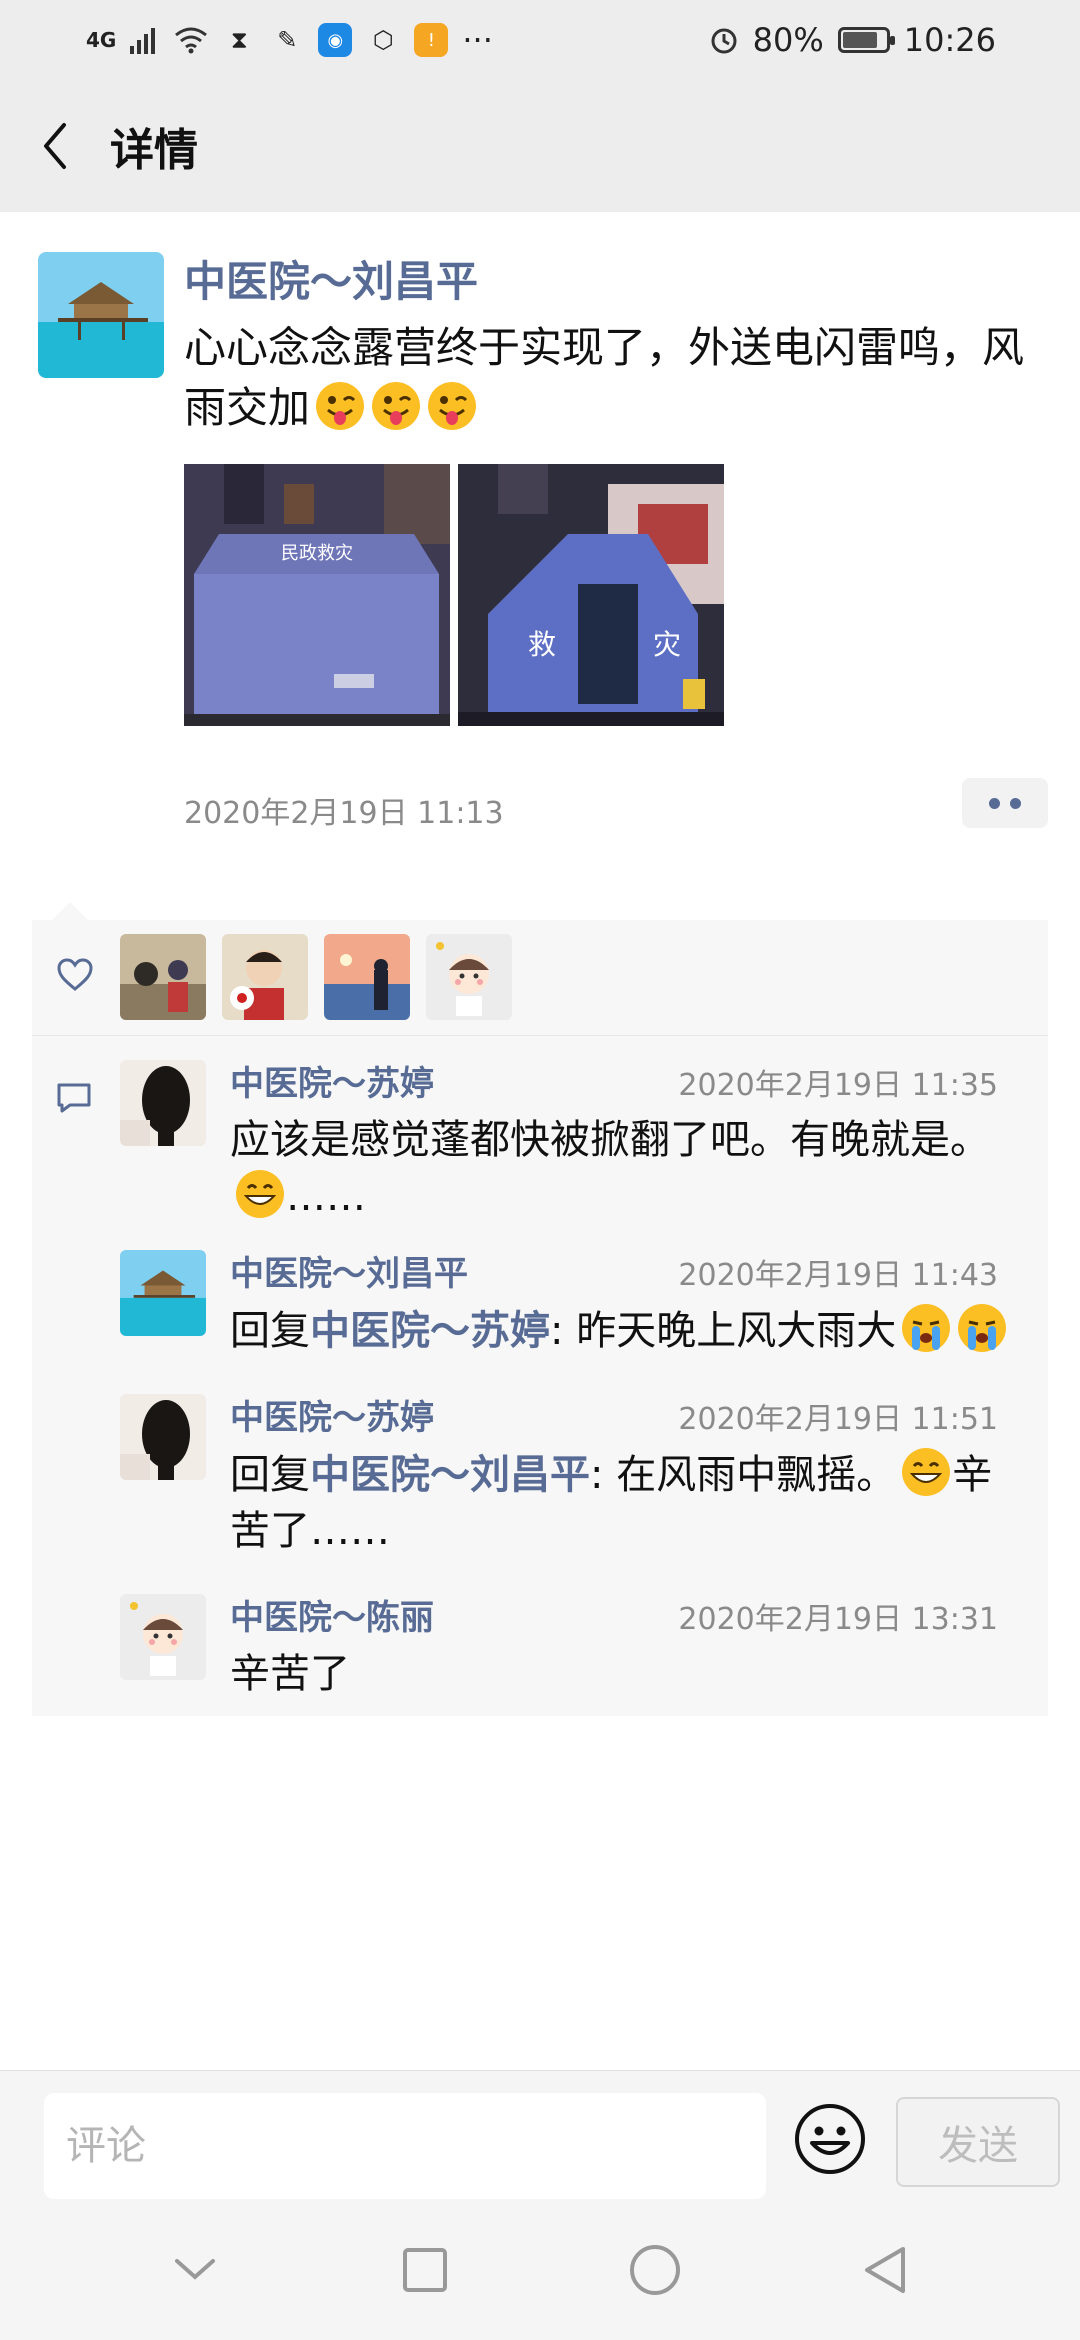 Image resolution: width=1080 pixels, height=2340 pixels. Describe the element at coordinates (317, 553) in the screenshot. I see `tent-banner-text: 民政救灾` at that location.